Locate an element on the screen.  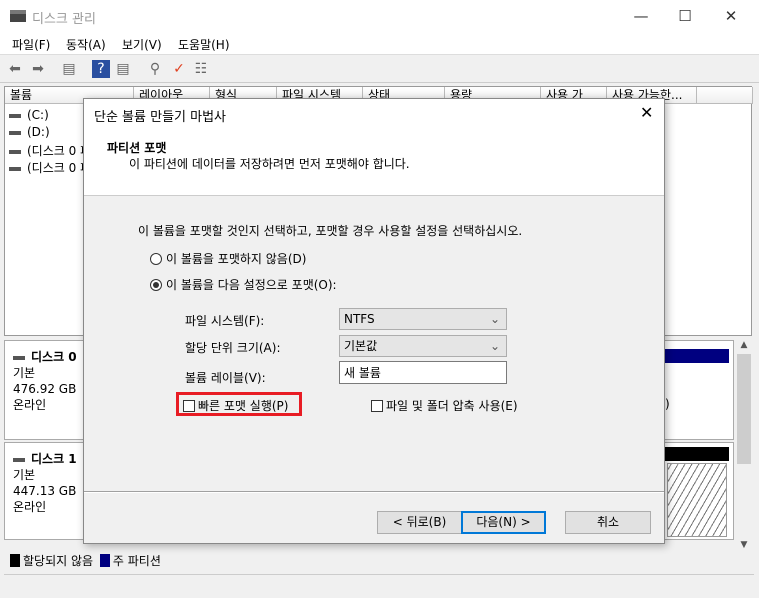
legend: 할당되지 않음 주 파티션 is located at coordinates (379, 561).